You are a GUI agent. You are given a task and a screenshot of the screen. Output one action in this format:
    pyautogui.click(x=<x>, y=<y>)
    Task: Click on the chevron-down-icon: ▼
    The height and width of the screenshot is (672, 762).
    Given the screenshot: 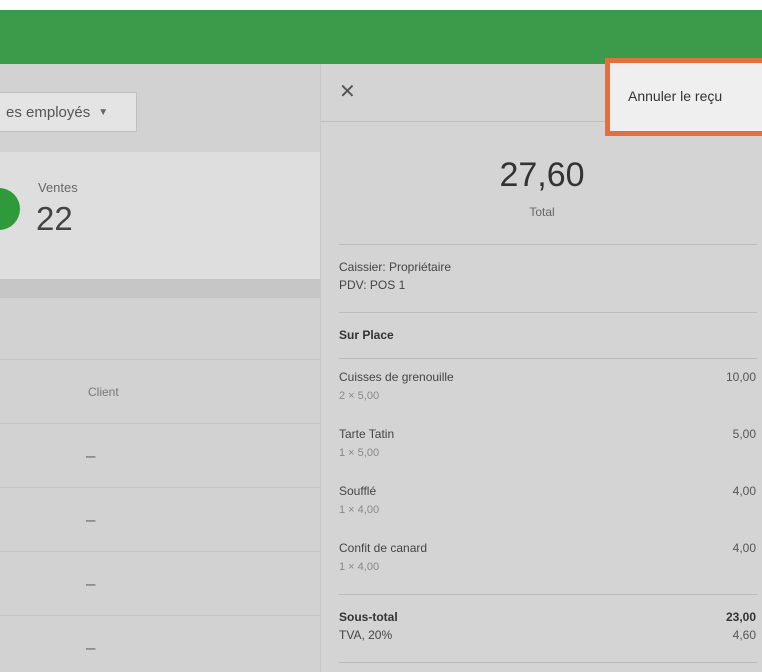 What is the action you would take?
    pyautogui.click(x=103, y=112)
    